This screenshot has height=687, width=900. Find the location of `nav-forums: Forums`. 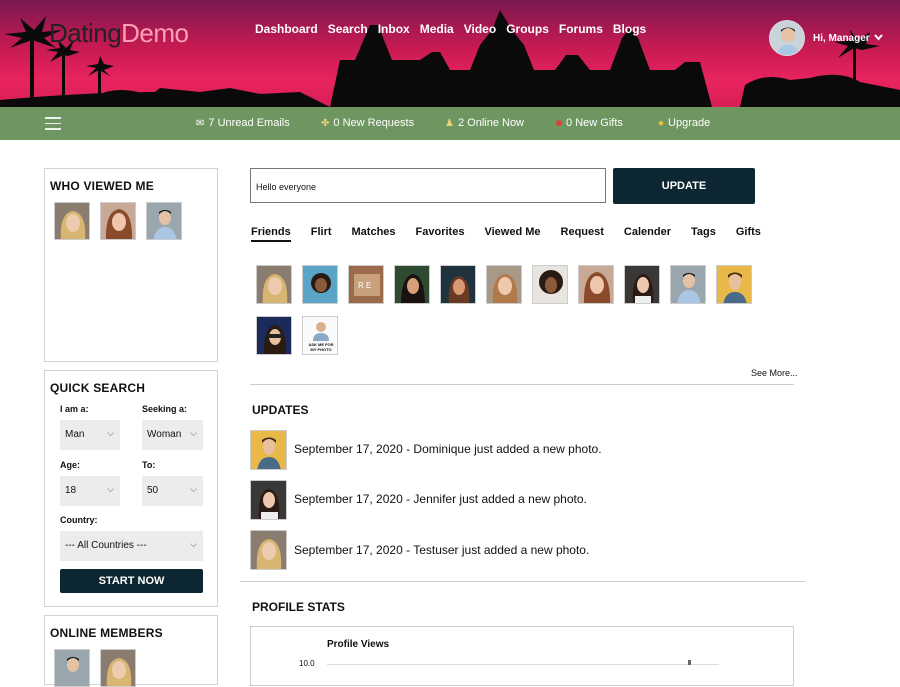

nav-forums: Forums is located at coordinates (581, 29).